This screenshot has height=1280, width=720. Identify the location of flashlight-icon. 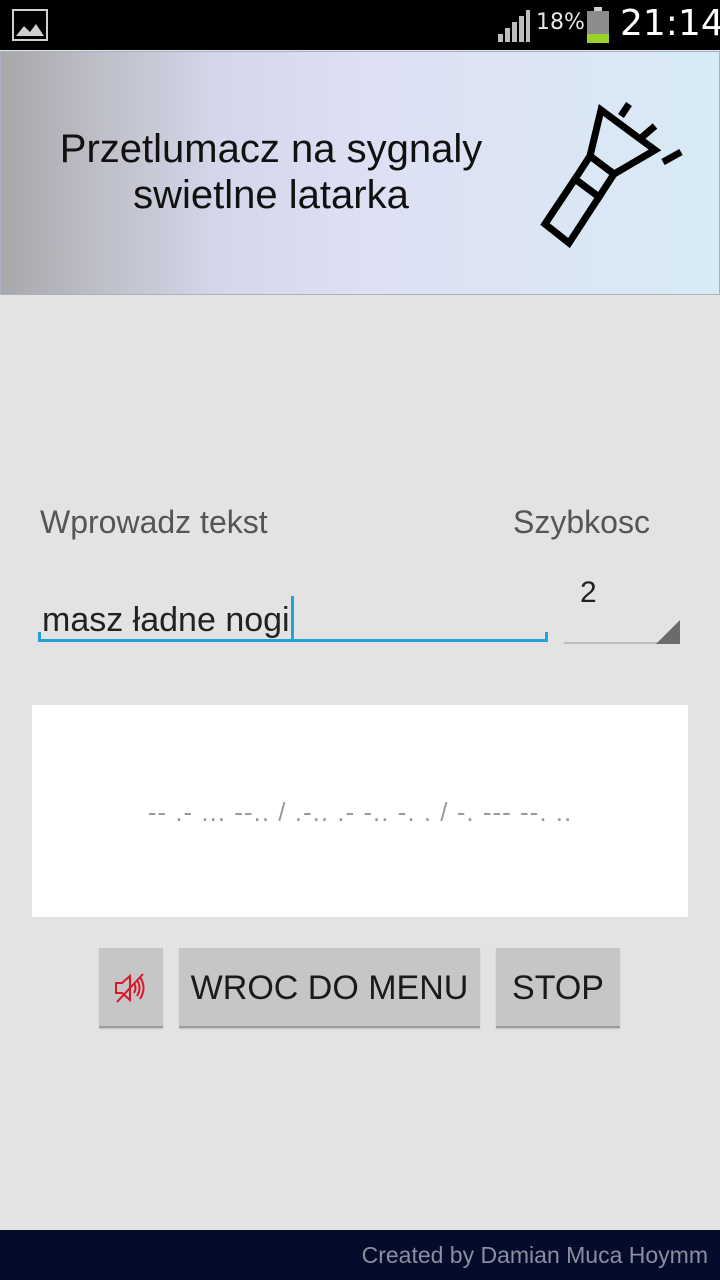
(611, 175).